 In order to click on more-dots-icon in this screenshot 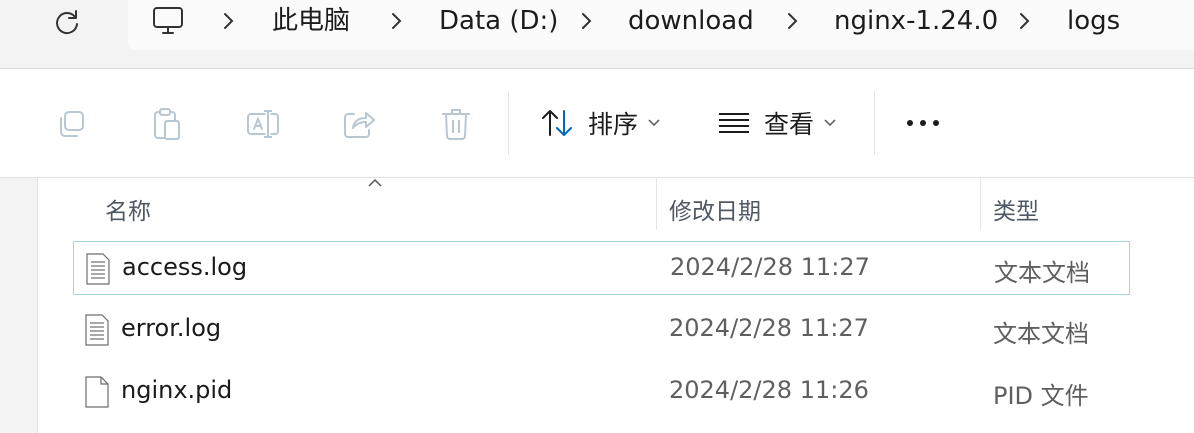, I will do `click(923, 123)`.